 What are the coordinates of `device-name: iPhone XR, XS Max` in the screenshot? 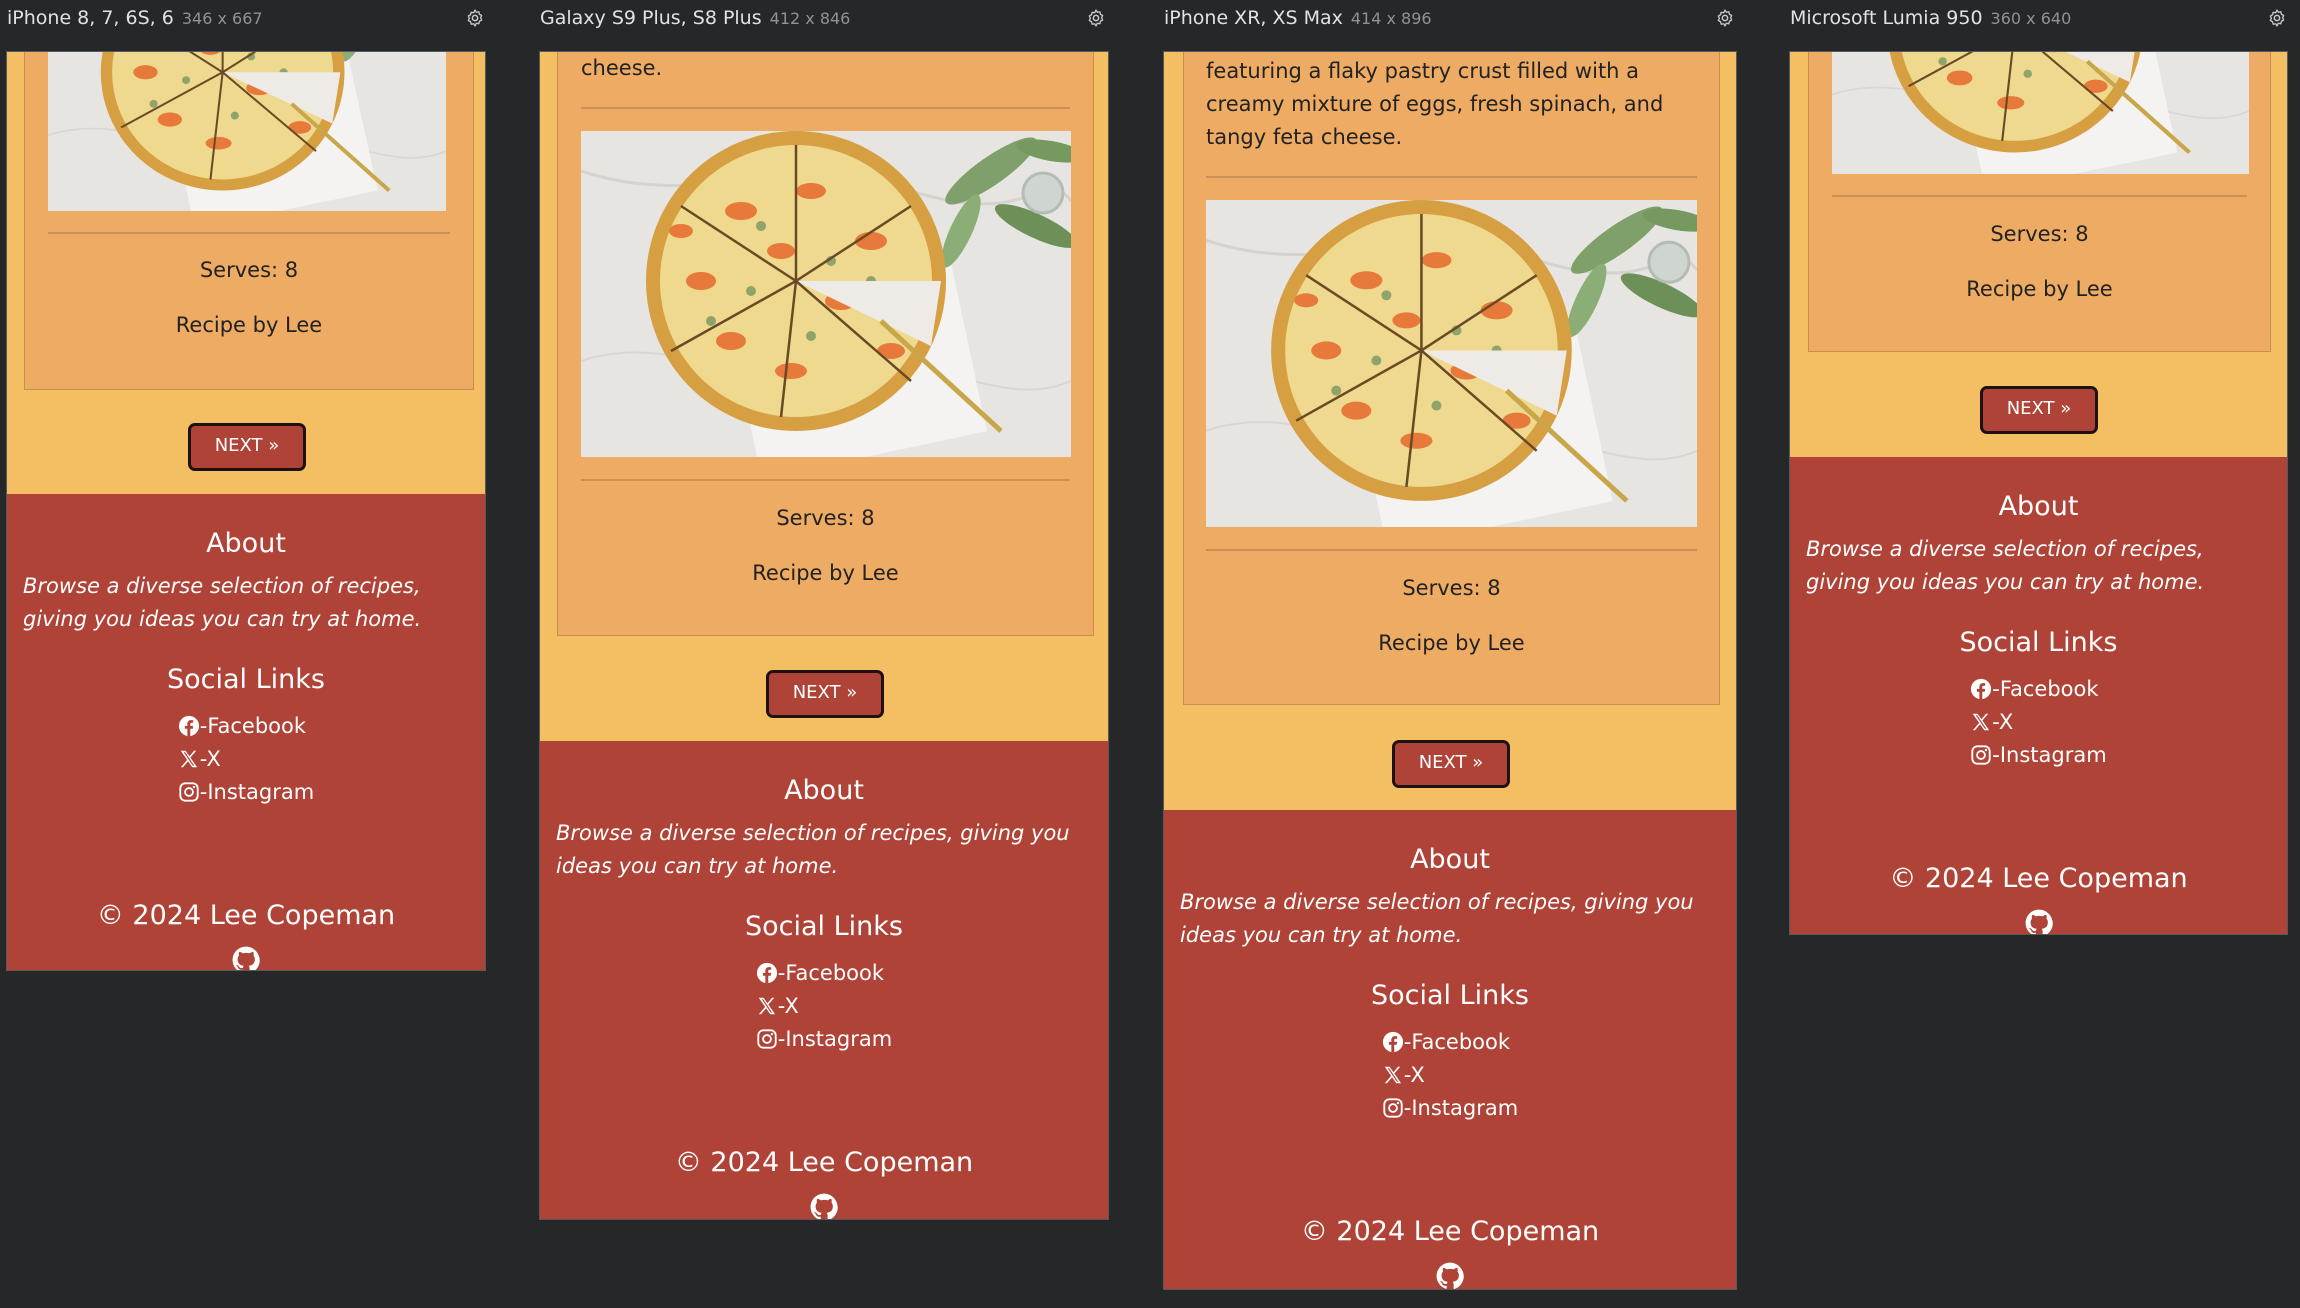 It's located at (1253, 18).